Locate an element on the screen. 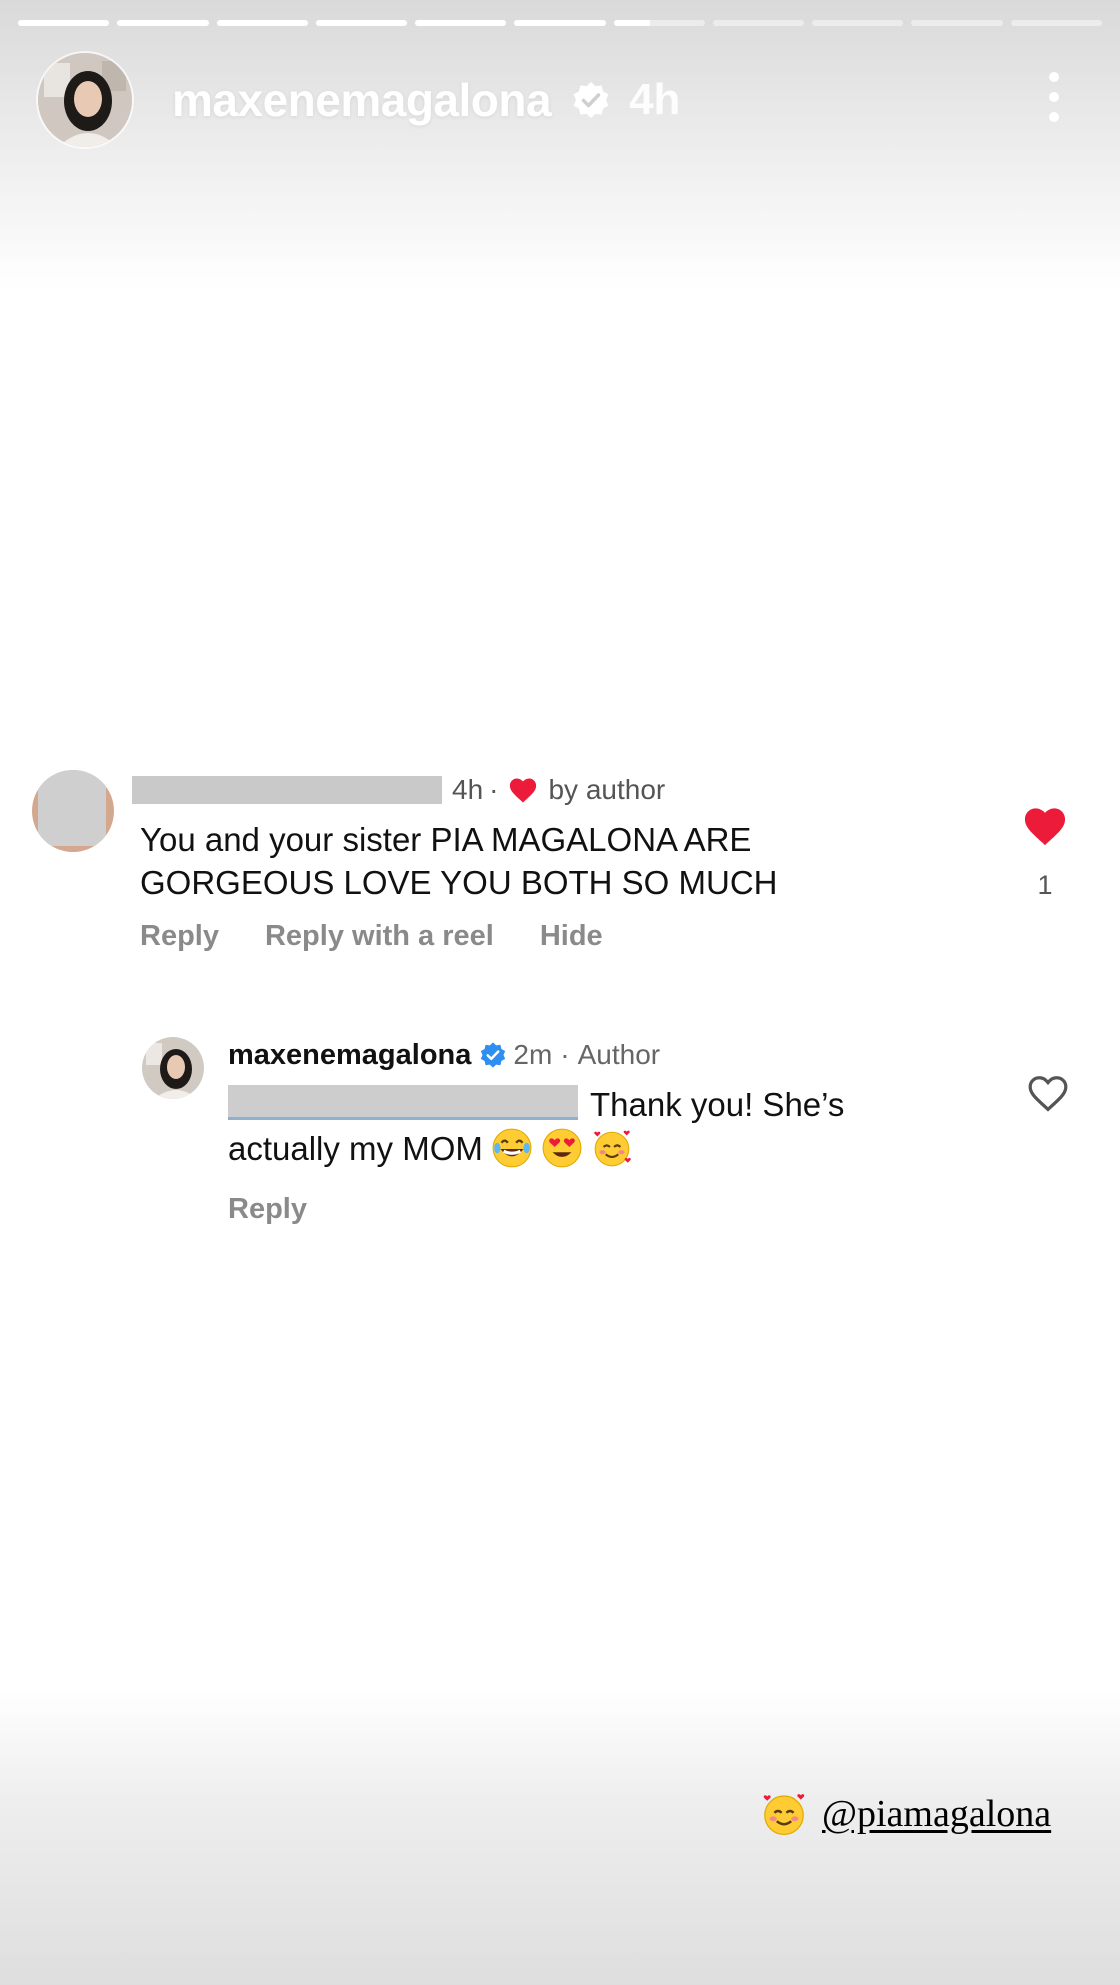 The width and height of the screenshot is (1120, 1985). heart-outline-icon is located at coordinates (1048, 1093).